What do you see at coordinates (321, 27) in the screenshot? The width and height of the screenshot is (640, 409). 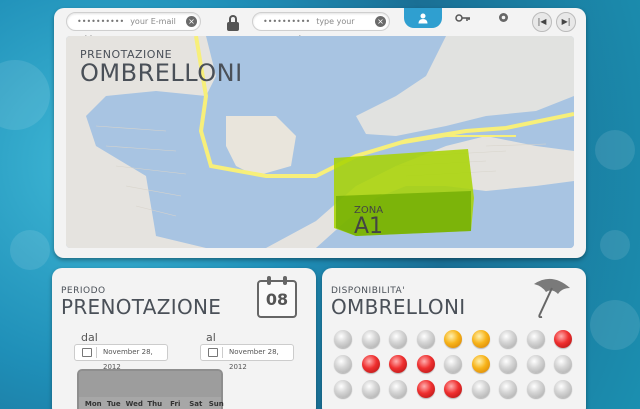 I see `password-field: ••••••••••type your password ×` at bounding box center [321, 27].